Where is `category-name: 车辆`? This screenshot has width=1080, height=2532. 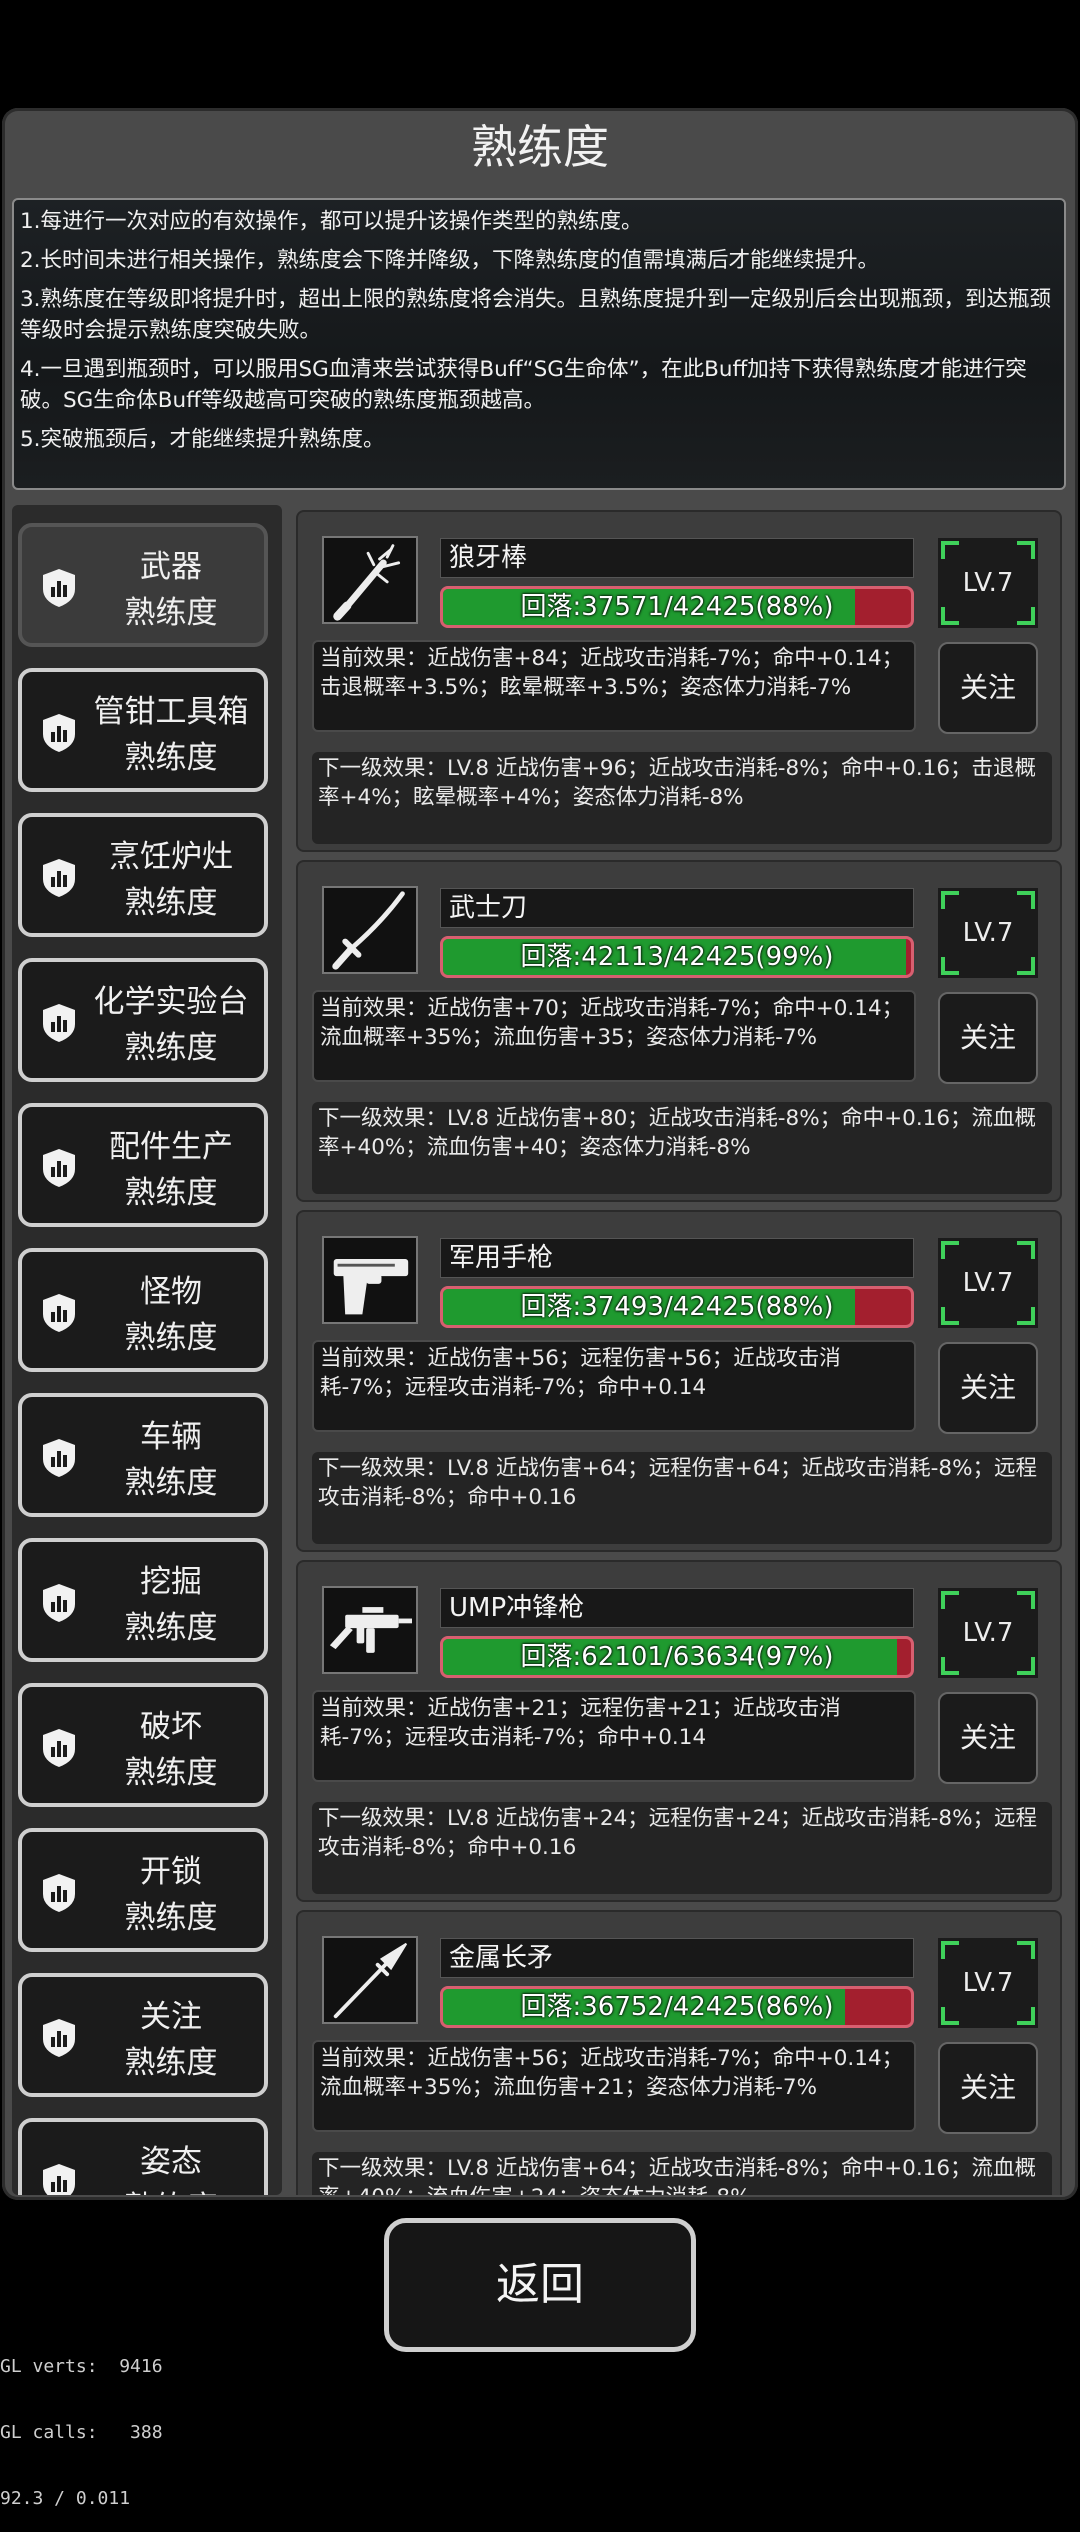 category-name: 车辆 is located at coordinates (171, 1437).